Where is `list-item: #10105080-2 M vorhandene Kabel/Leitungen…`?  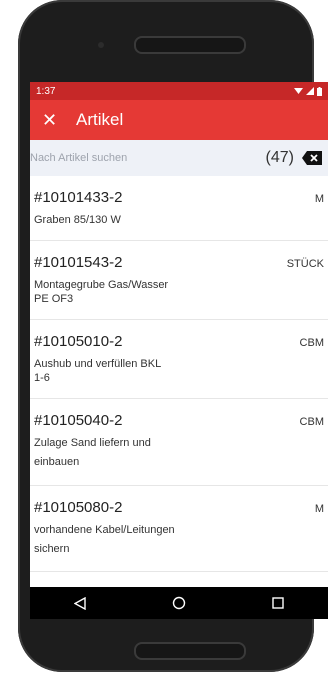
list-item: #10105080-2 M vorhandene Kabel/Leitungen… is located at coordinates (179, 529).